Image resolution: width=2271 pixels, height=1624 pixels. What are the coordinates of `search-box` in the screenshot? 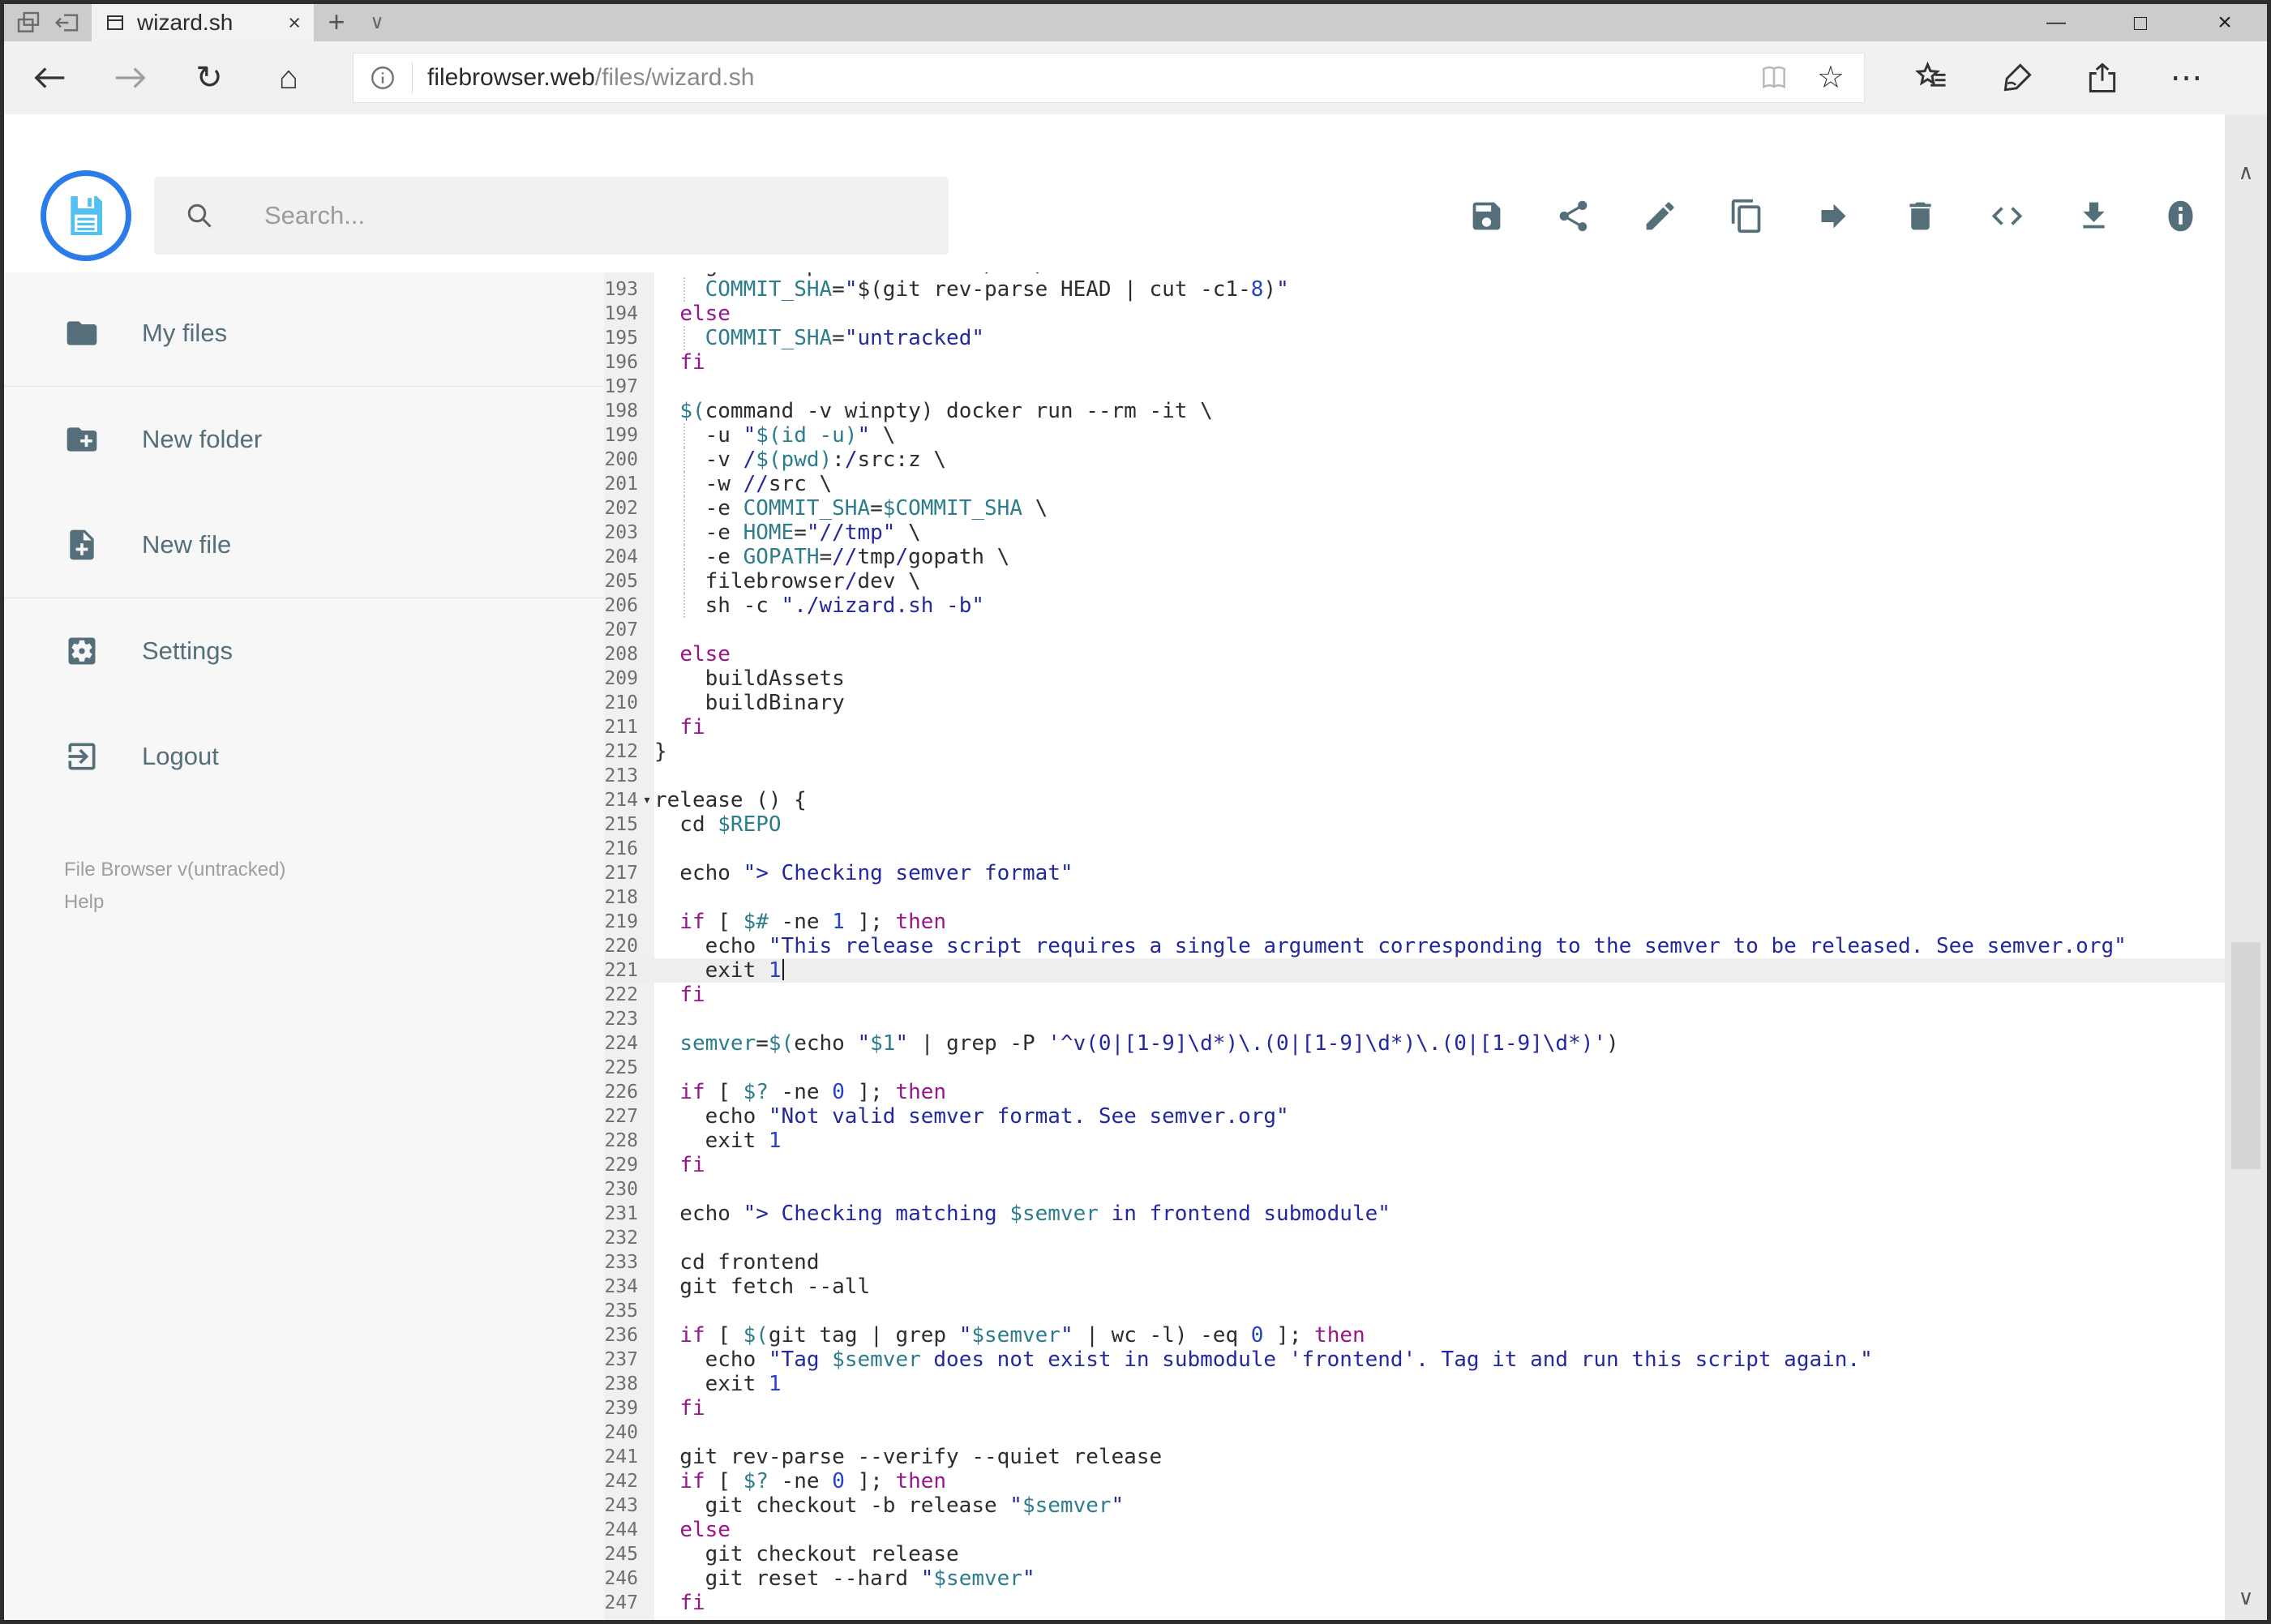 It's located at (552, 216).